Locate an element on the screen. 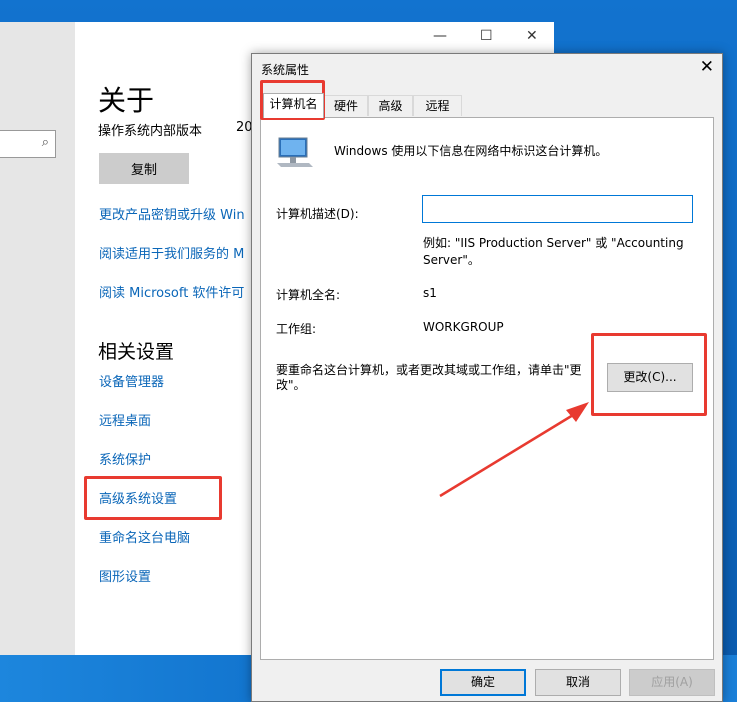 The height and width of the screenshot is (702, 737). annotation-arrow is located at coordinates (514, 450).